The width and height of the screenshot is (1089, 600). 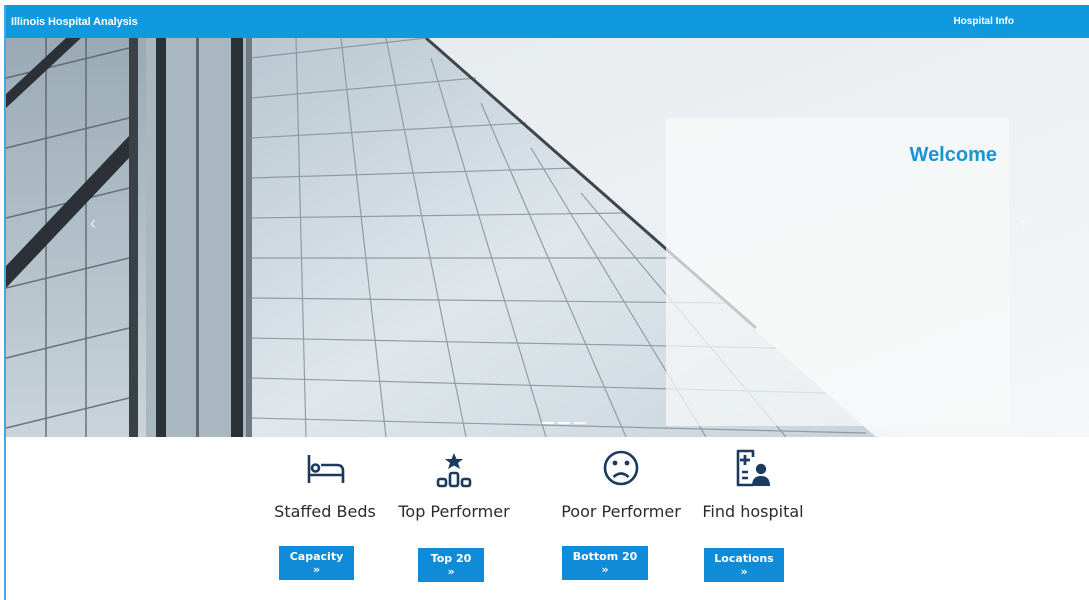 What do you see at coordinates (753, 511) in the screenshot?
I see `feature-label: Find hospital` at bounding box center [753, 511].